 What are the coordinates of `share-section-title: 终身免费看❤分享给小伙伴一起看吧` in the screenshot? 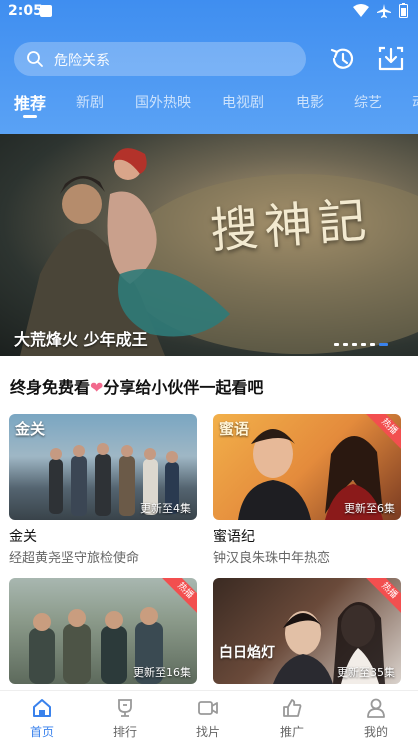 It's located at (136, 386).